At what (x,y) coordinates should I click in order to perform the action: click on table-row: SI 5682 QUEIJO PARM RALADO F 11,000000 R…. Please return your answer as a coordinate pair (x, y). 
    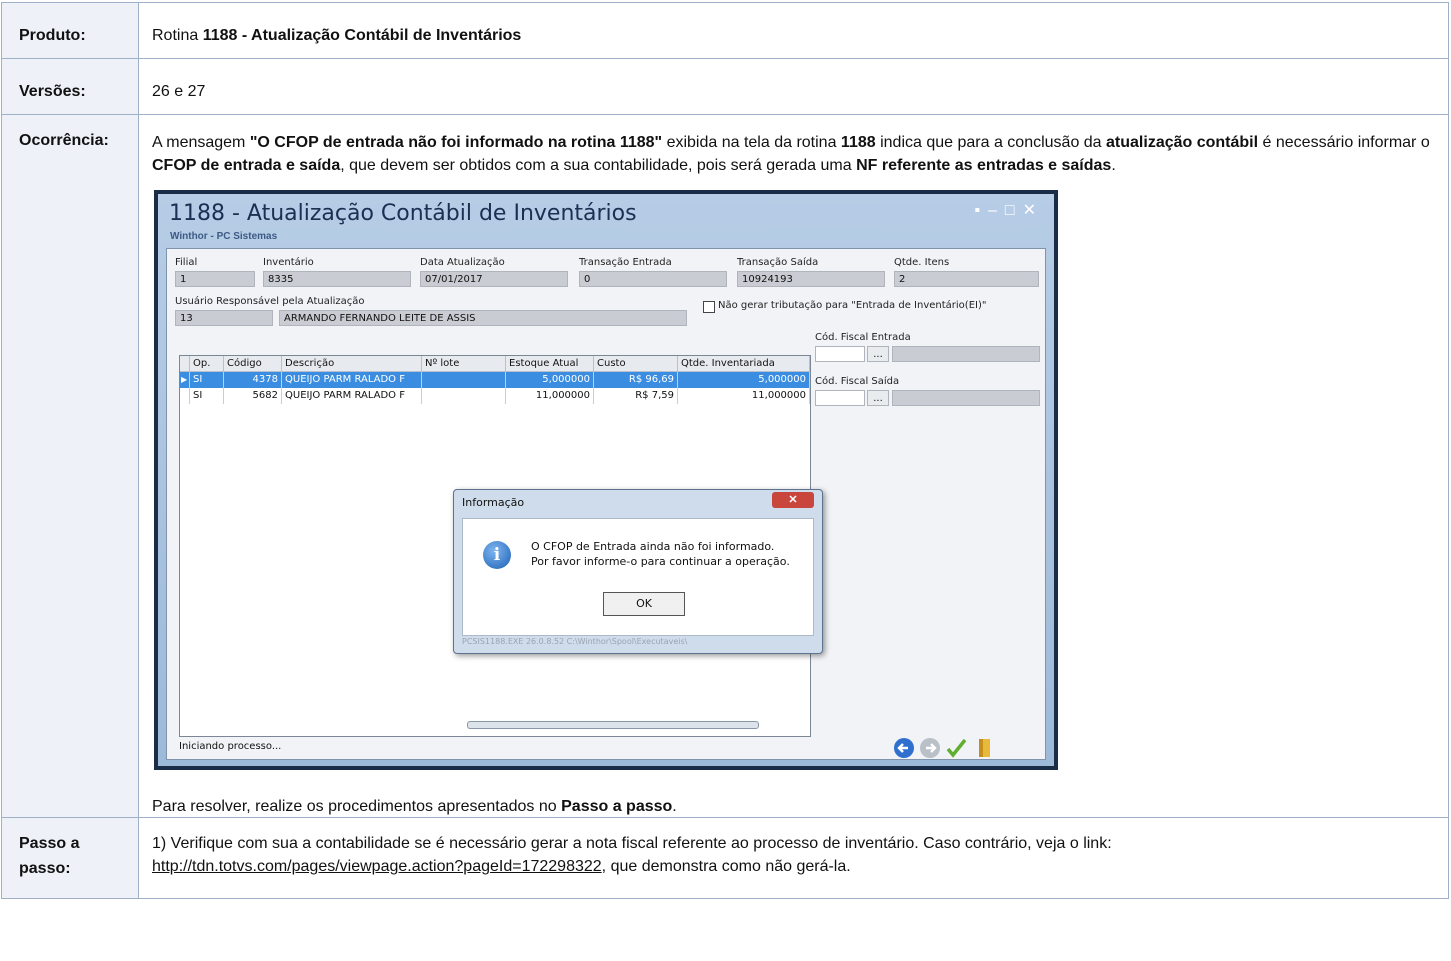
    Looking at the image, I should click on (495, 396).